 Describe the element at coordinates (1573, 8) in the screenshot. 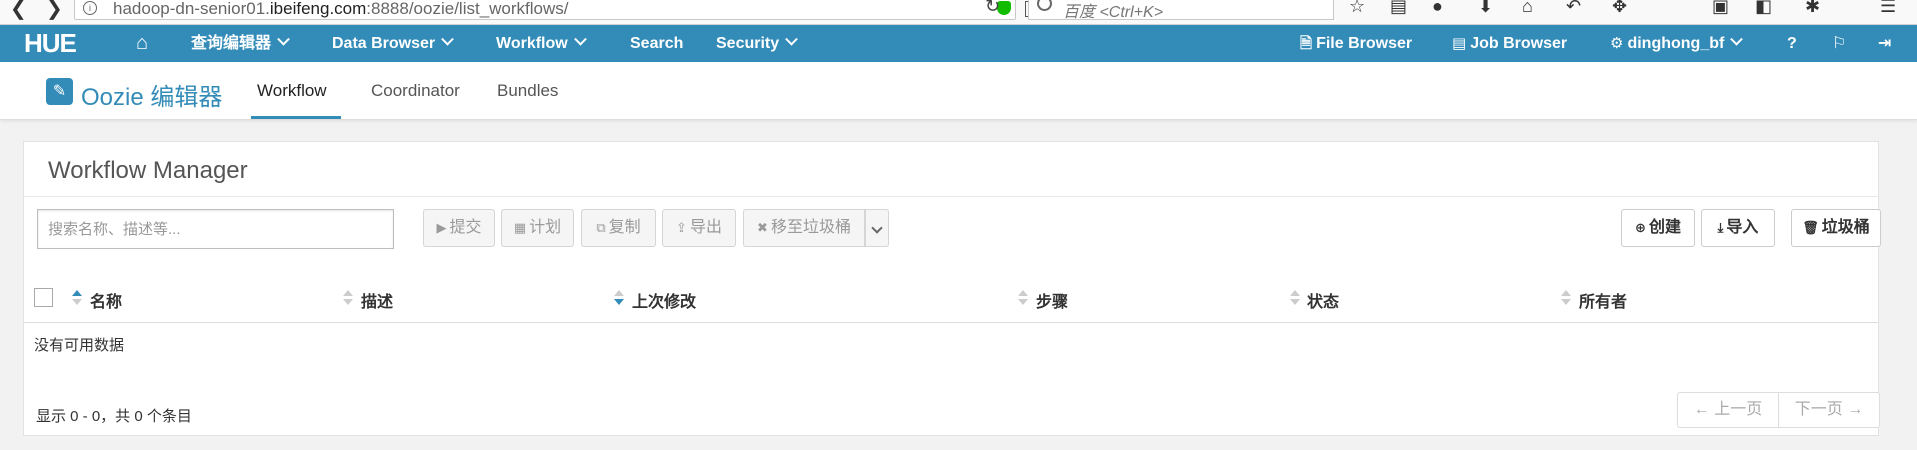

I see `undo-icon: ↶` at that location.